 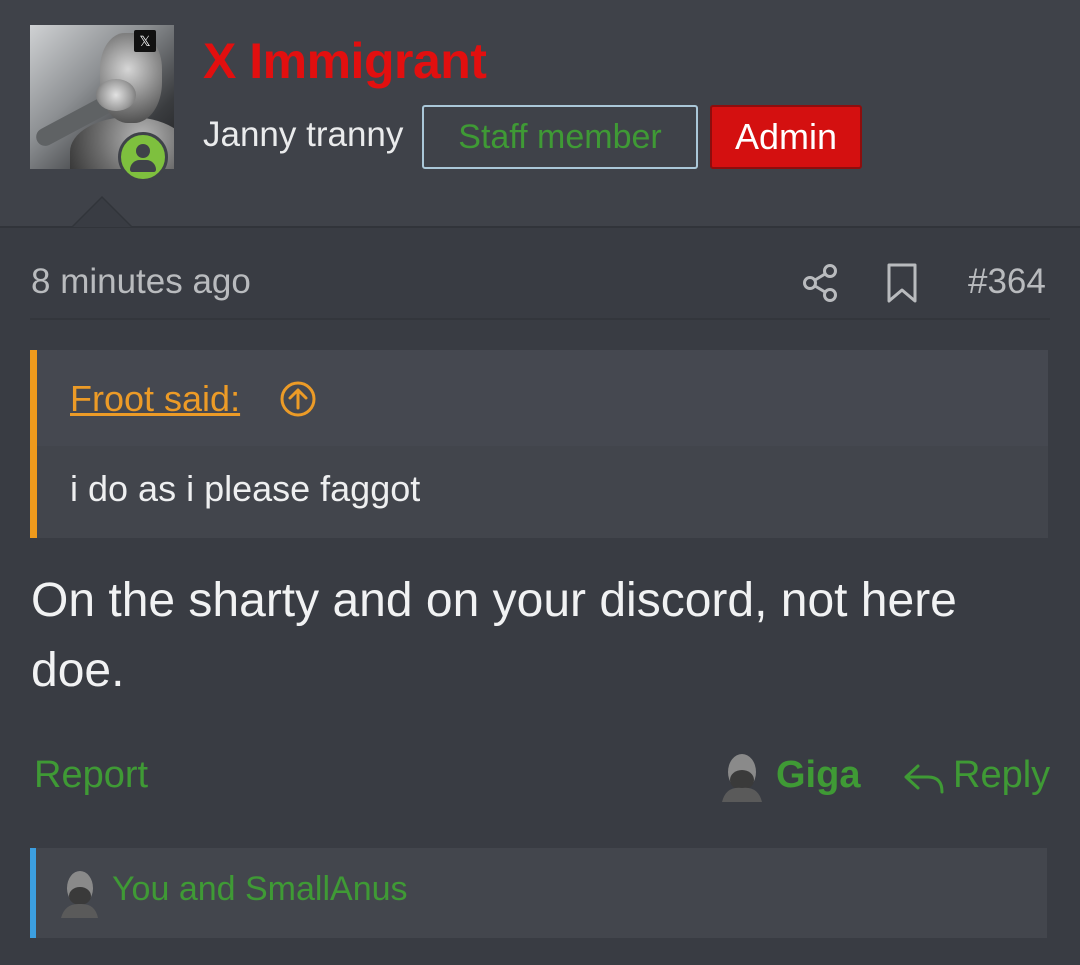 I want to click on staff-member-badge: Staff member, so click(x=560, y=137).